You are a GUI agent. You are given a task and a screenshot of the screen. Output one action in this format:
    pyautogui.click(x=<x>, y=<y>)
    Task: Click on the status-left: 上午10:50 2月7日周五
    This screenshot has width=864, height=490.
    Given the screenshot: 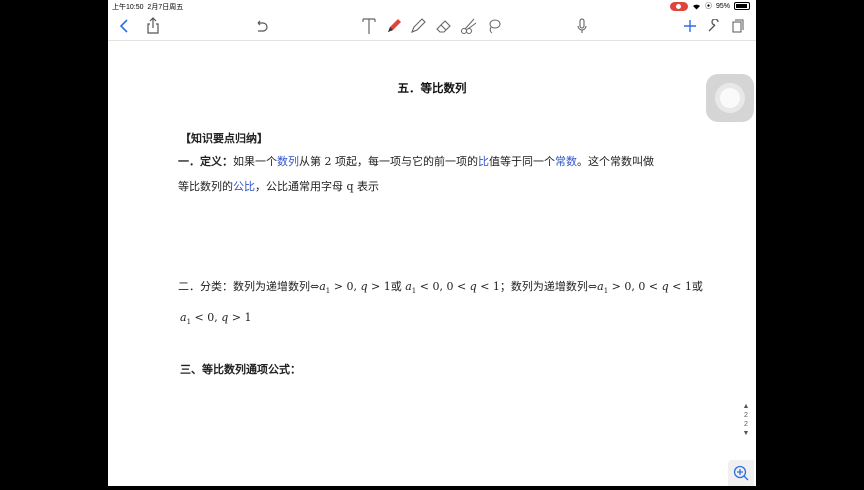 What is the action you would take?
    pyautogui.click(x=147, y=7)
    